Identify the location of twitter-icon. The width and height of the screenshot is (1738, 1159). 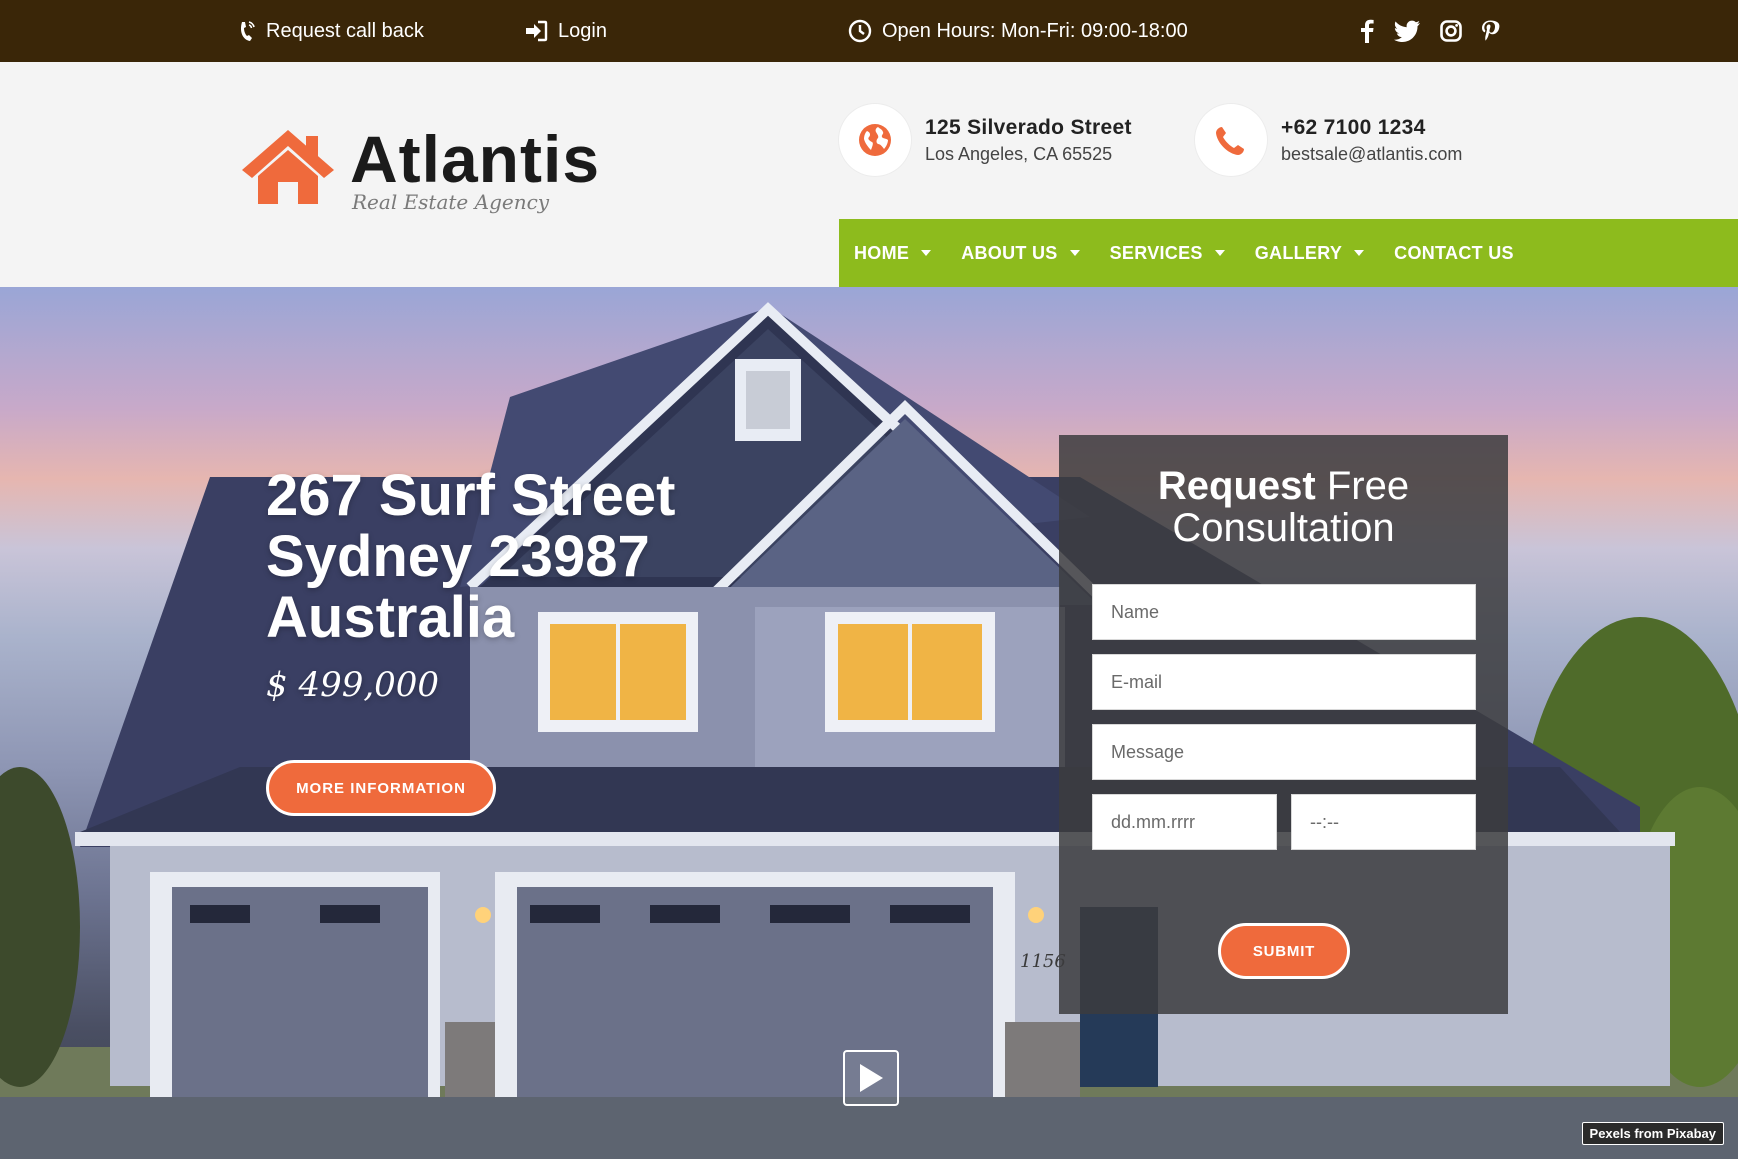
(1407, 31).